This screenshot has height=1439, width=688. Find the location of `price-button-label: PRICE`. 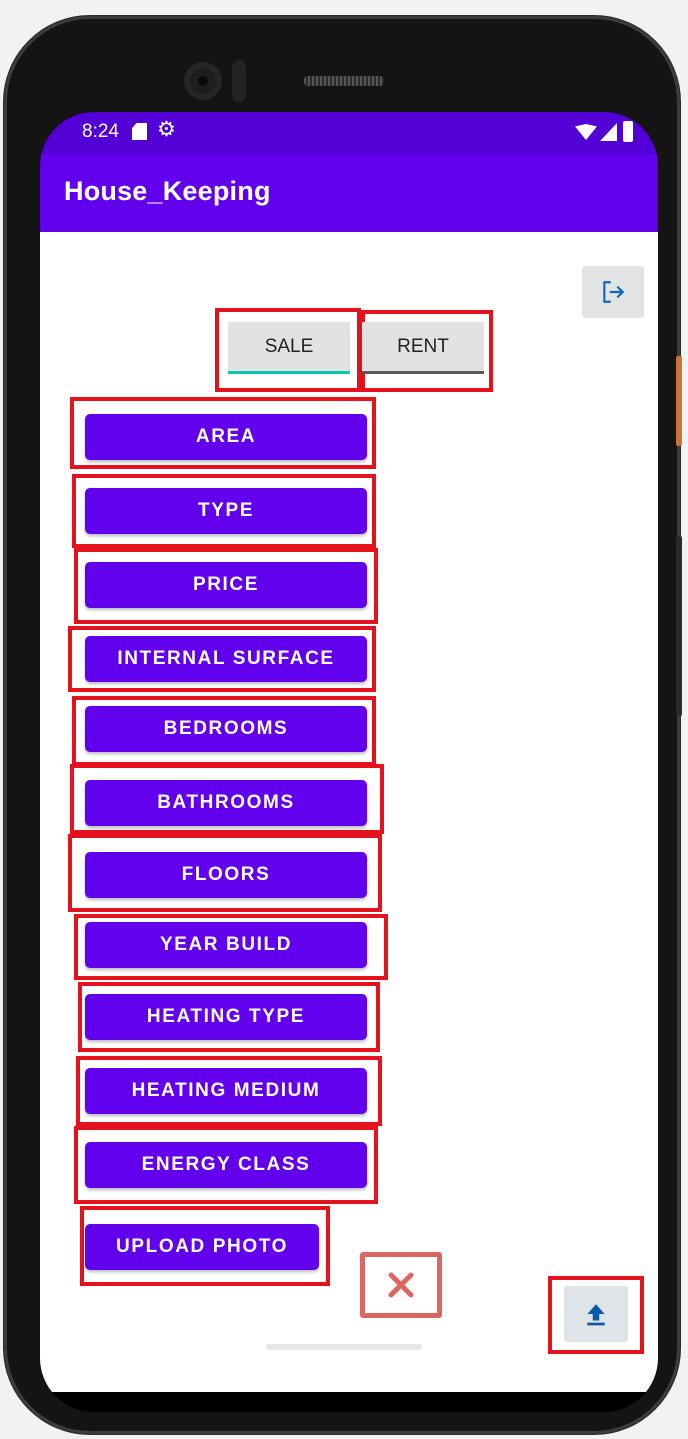

price-button-label: PRICE is located at coordinates (226, 584).